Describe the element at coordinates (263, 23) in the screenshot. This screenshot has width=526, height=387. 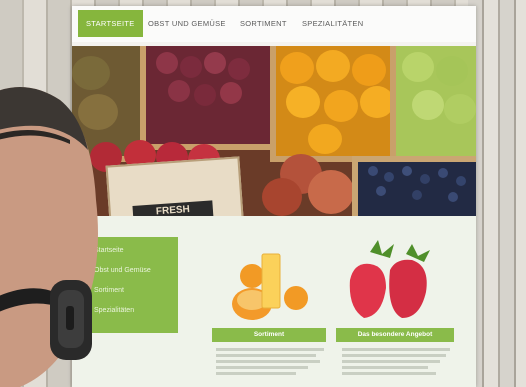
I see `nav-sortiment: SORTIMENT` at that location.